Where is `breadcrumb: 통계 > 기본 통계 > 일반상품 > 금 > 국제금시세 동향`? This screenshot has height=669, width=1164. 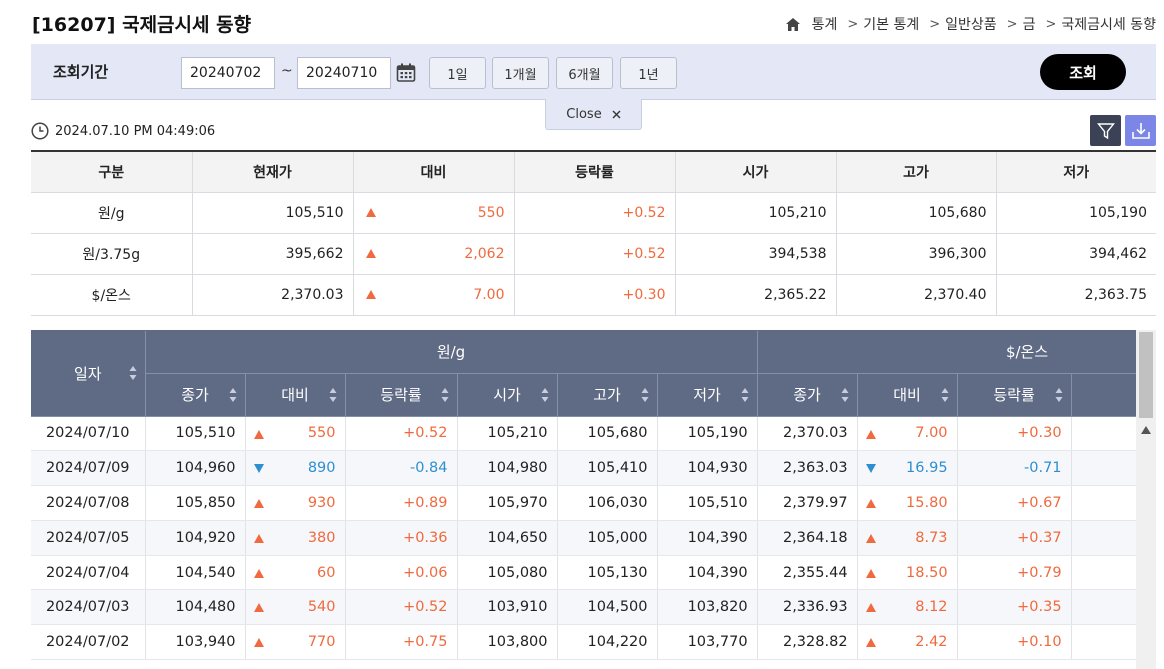 breadcrumb: 통계 > 기본 통계 > 일반상품 > 금 > 국제금시세 동향 is located at coordinates (970, 24).